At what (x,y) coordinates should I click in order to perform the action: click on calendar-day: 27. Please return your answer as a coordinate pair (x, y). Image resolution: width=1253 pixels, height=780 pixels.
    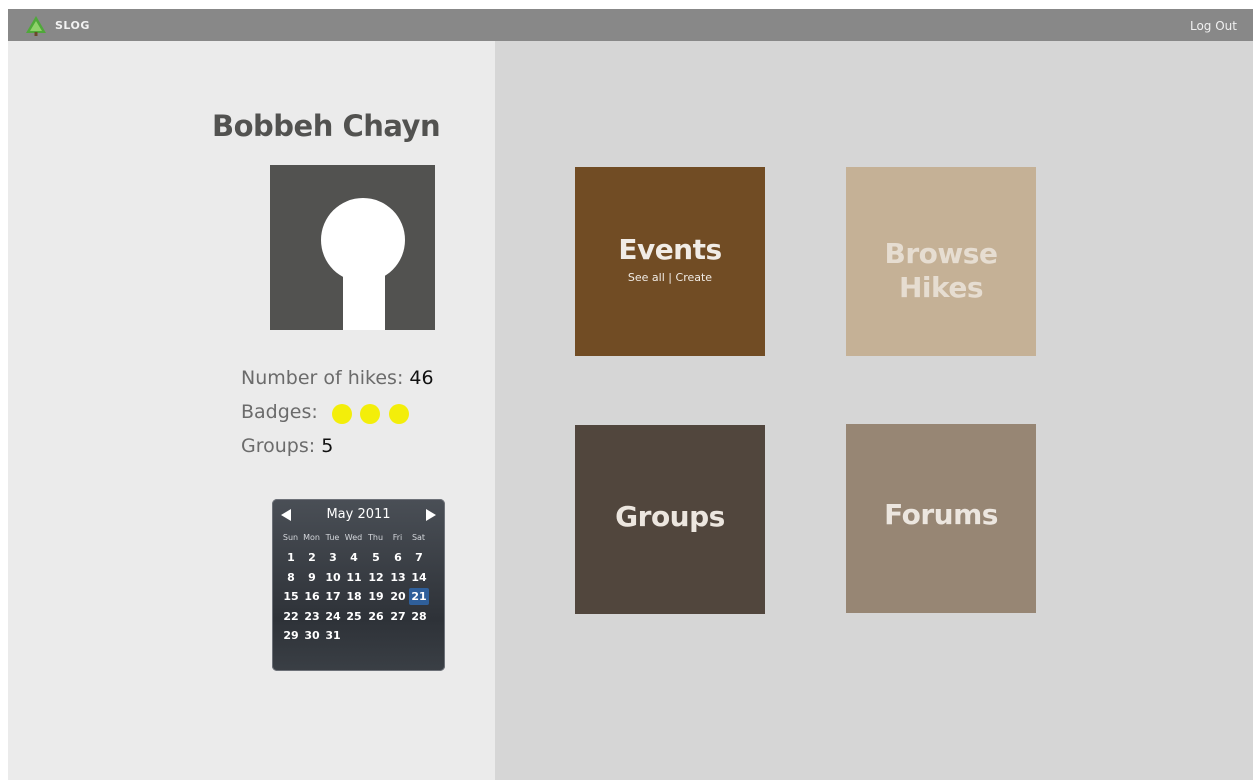
    Looking at the image, I should click on (398, 616).